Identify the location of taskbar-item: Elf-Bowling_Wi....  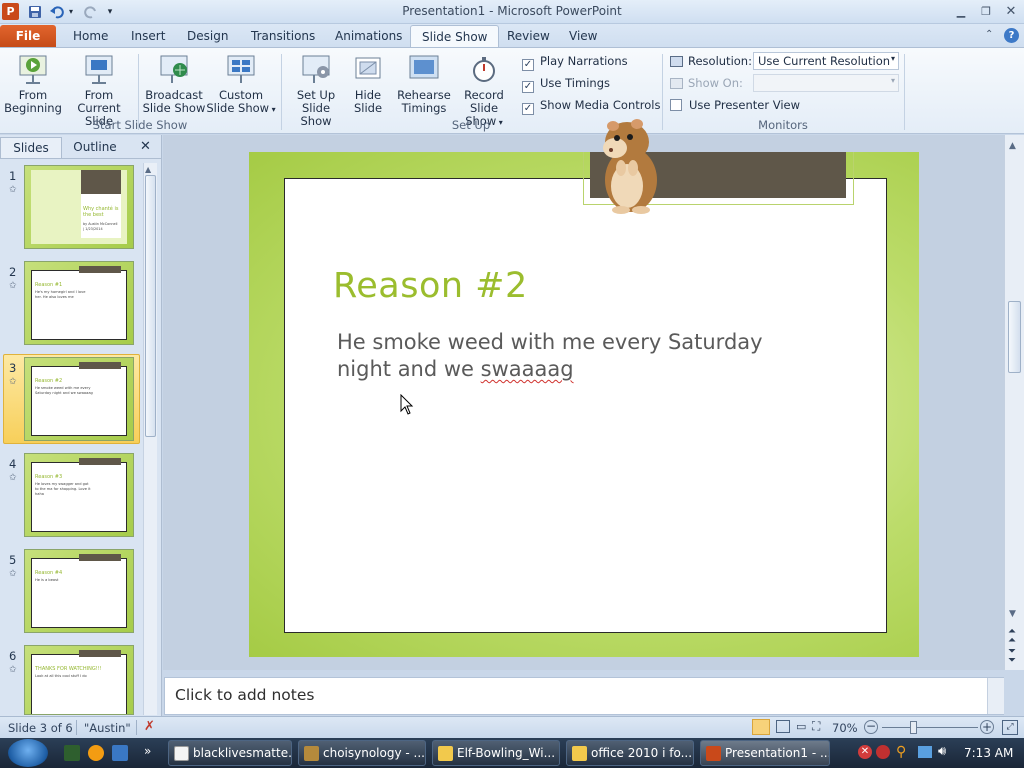
(496, 753).